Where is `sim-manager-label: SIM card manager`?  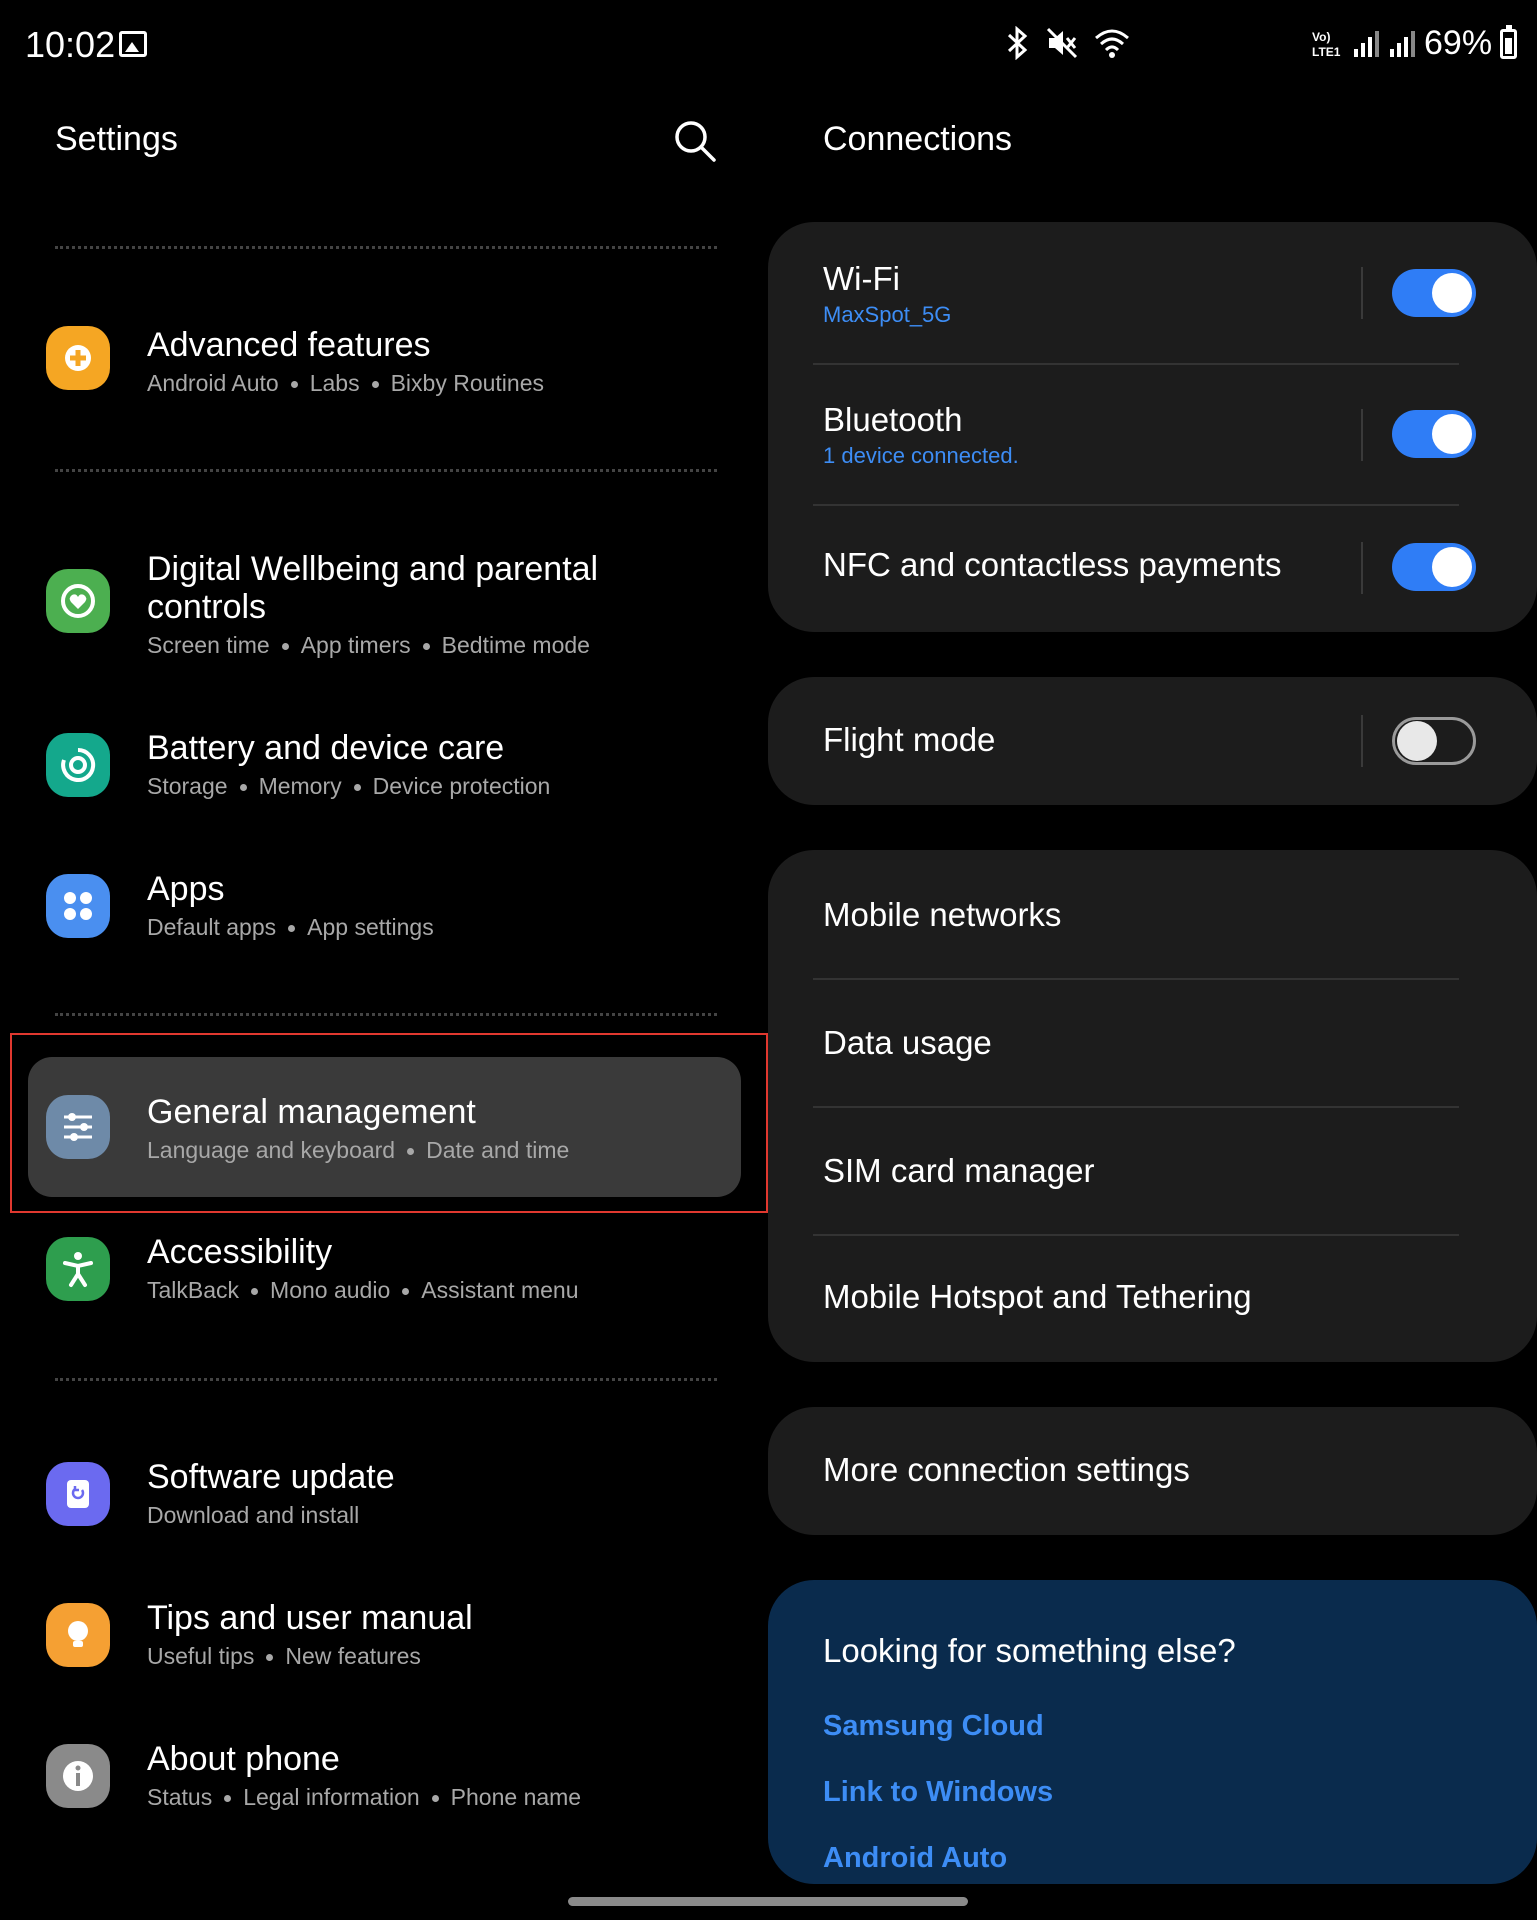 sim-manager-label: SIM card manager is located at coordinates (959, 1170).